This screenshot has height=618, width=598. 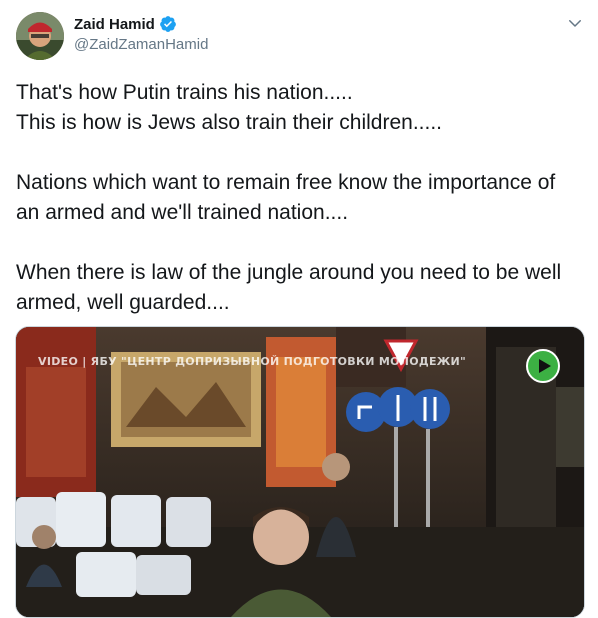 I want to click on avatar, so click(x=40, y=36).